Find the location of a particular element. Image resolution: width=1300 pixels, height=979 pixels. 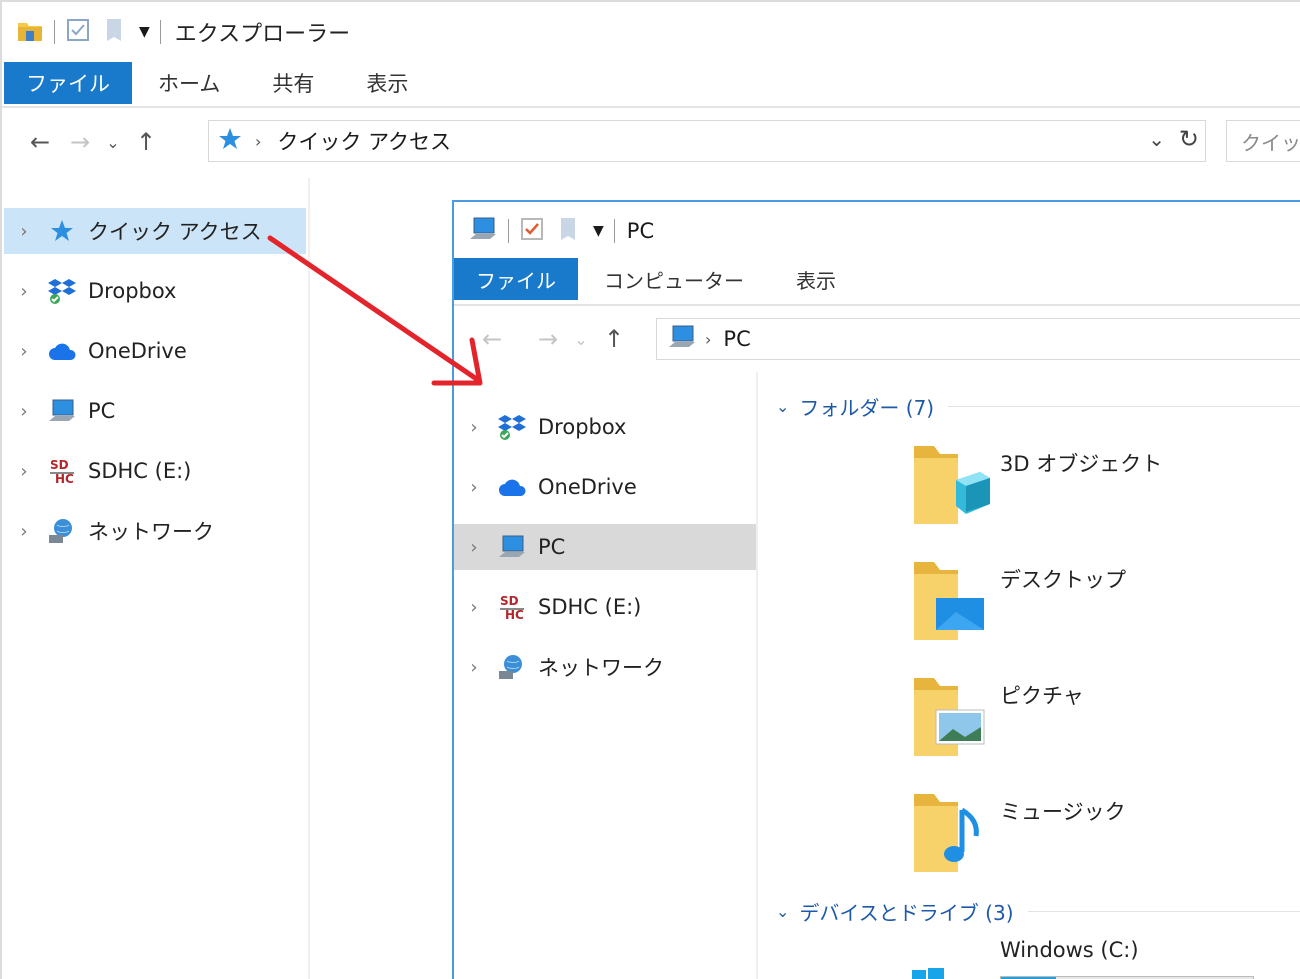

inner-title-bar: ▼ PC is located at coordinates (877, 231).